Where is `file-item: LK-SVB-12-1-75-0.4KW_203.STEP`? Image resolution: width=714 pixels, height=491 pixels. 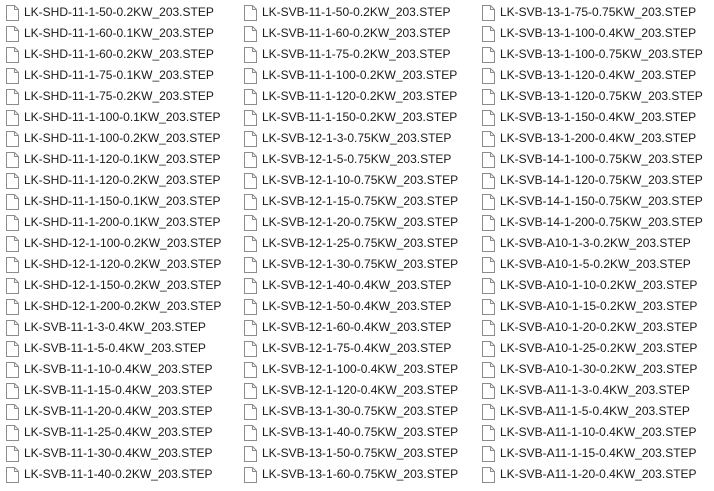 file-item: LK-SVB-12-1-75-0.4KW_203.STEP is located at coordinates (355, 348).